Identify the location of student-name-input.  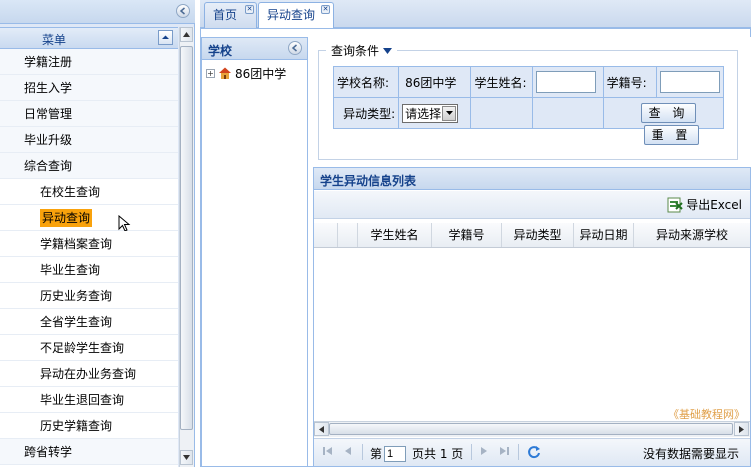
(565, 82).